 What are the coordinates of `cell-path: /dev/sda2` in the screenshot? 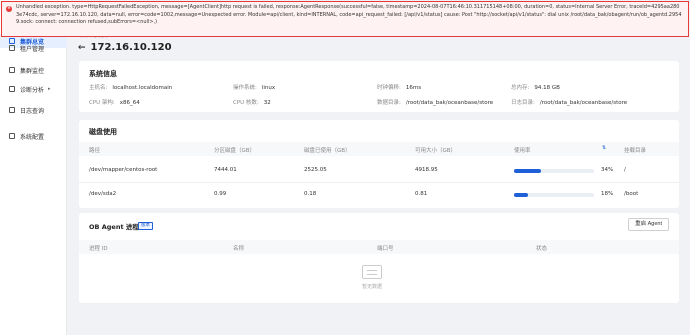 It's located at (103, 194).